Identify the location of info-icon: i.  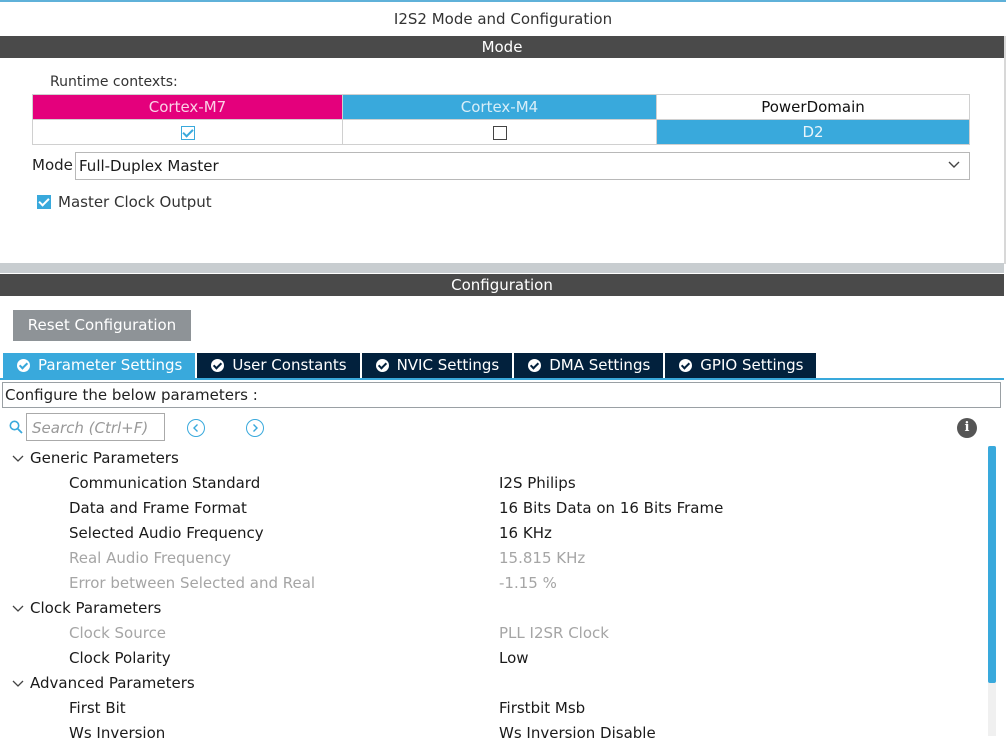
(967, 428).